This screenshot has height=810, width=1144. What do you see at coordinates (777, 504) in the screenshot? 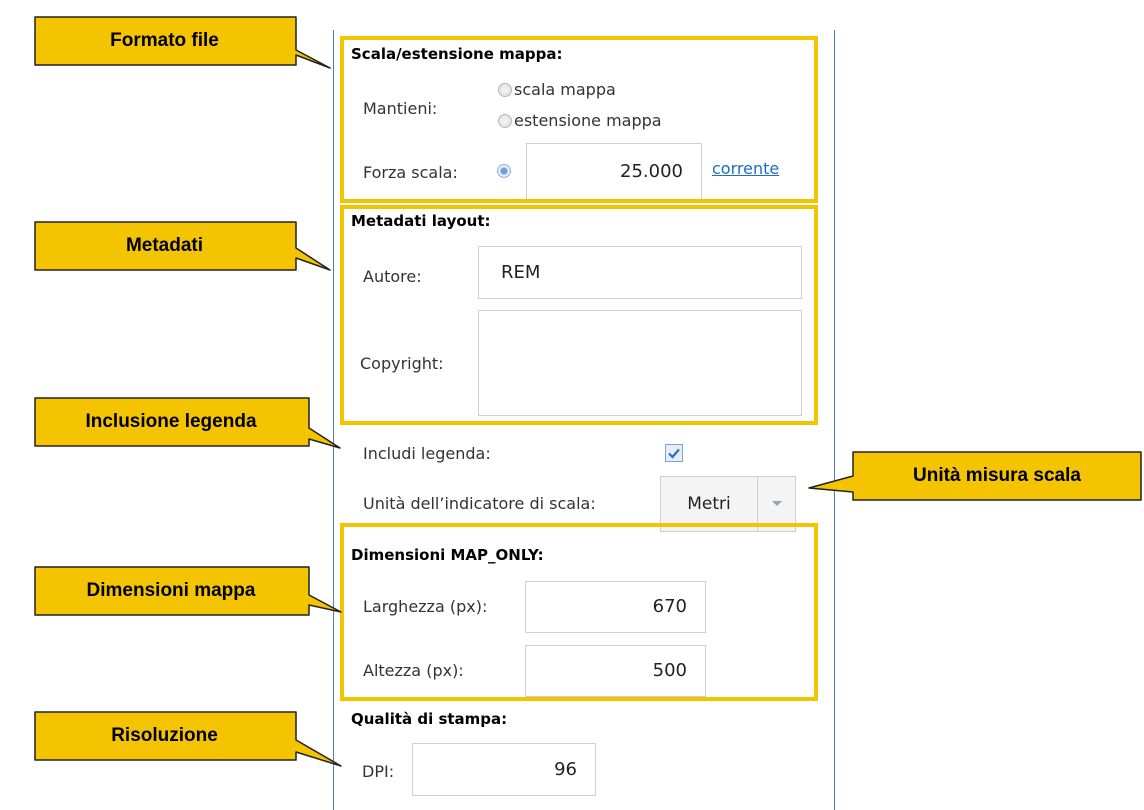
I see `chevron-down-icon` at bounding box center [777, 504].